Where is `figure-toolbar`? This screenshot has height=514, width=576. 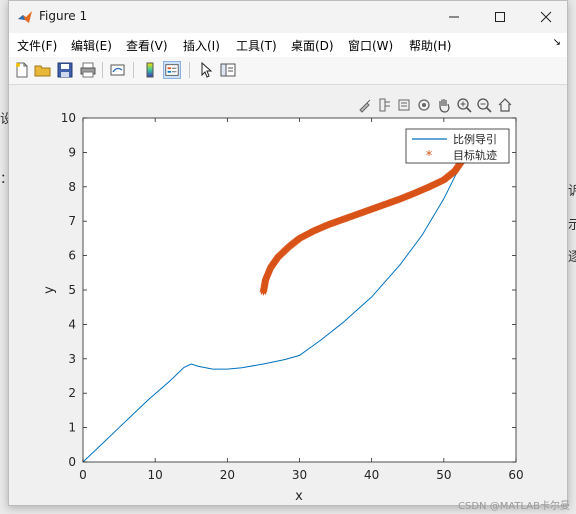 figure-toolbar is located at coordinates (288, 71).